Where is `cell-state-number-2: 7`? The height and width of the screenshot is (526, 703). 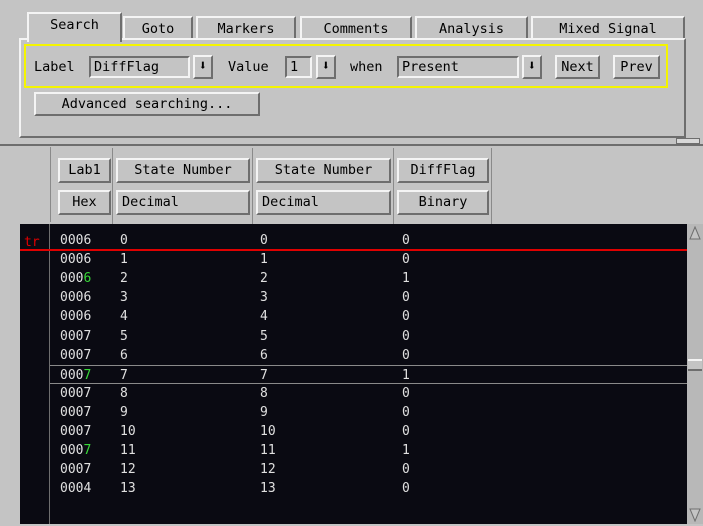
cell-state-number-2: 7 is located at coordinates (264, 375).